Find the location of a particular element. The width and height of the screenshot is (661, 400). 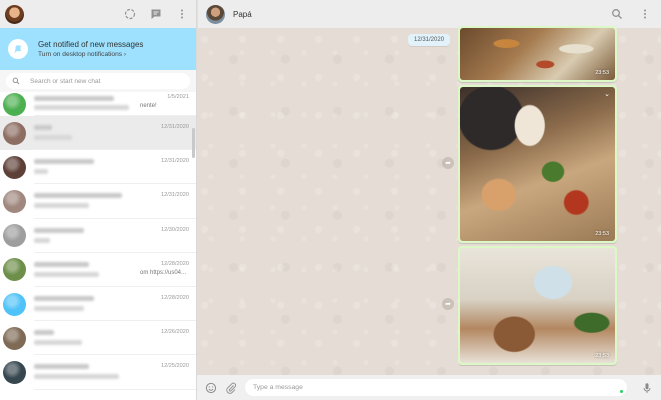

chat-list-item: 12/26/2020 is located at coordinates (98, 338).